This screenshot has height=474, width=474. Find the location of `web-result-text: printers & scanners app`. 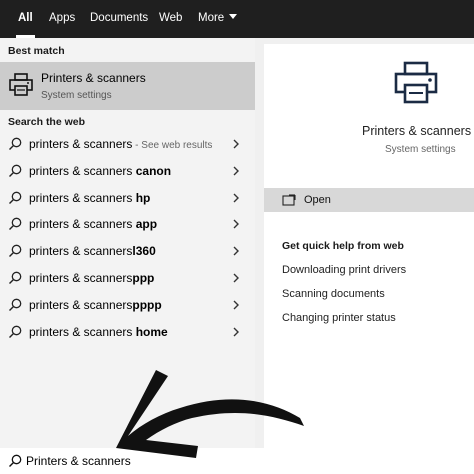

web-result-text: printers & scanners app is located at coordinates (93, 224).